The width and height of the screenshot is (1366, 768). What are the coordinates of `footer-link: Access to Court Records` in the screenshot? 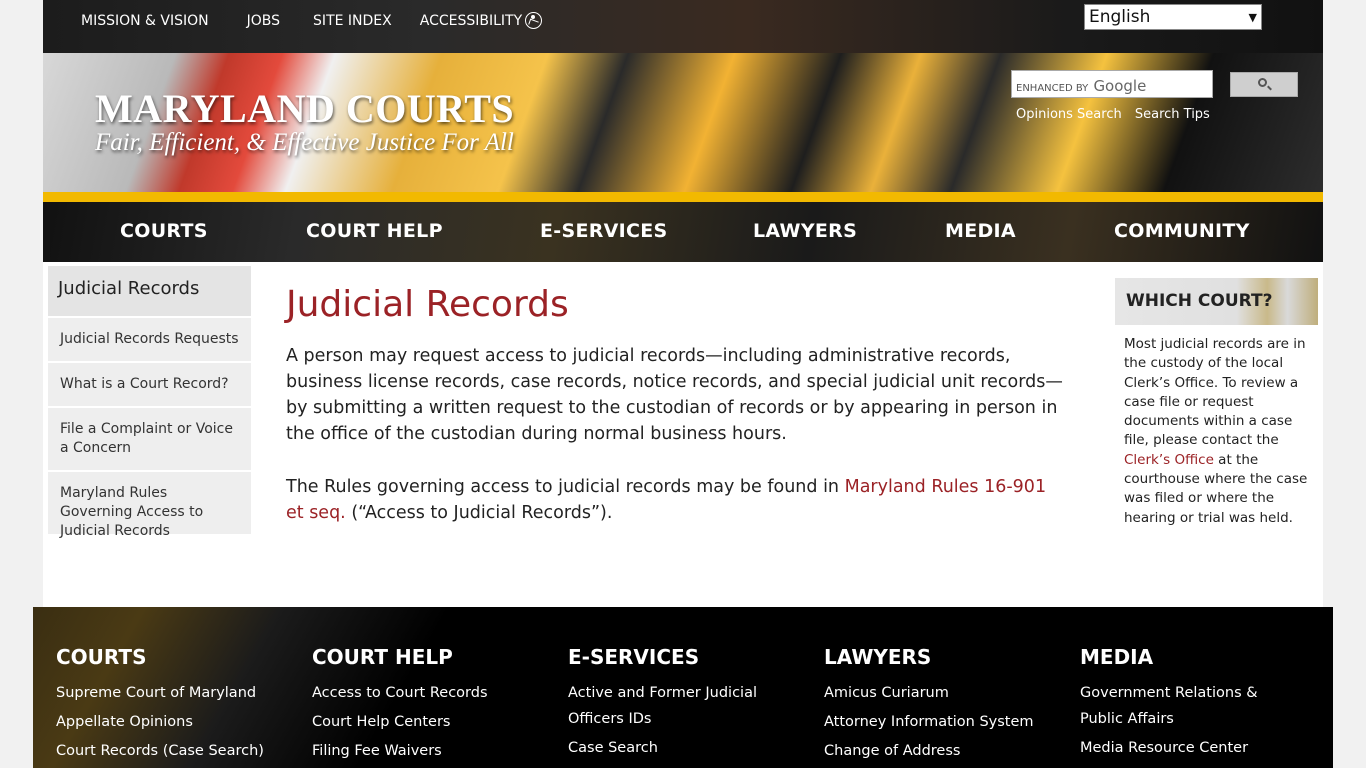 It's located at (432, 693).